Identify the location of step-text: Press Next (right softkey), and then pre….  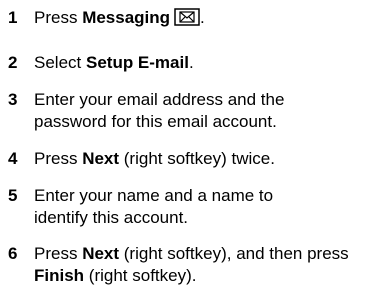
(199, 265).